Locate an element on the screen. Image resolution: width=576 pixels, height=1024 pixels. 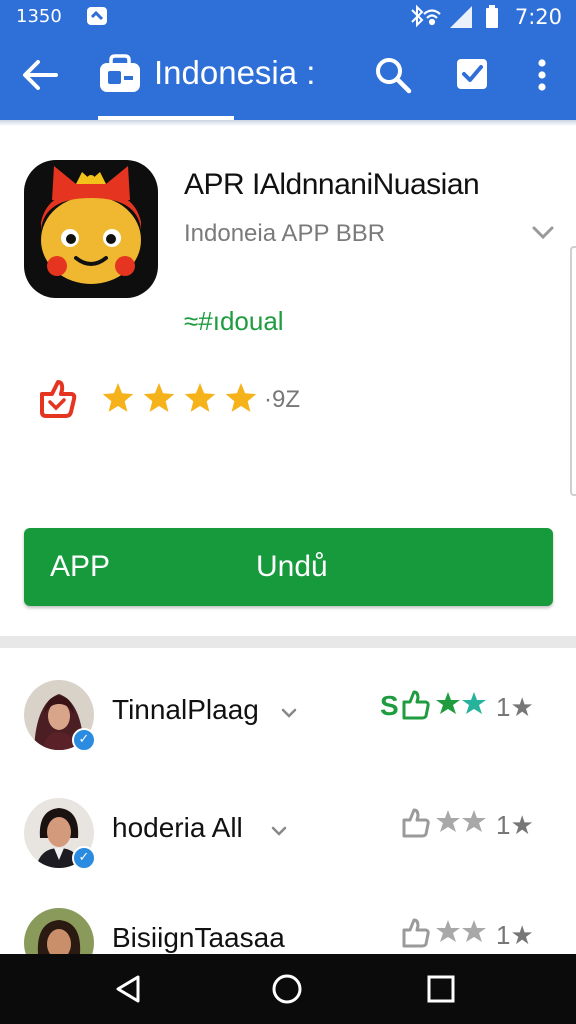
review-item: ✓ hoderia All 1★ is located at coordinates (288, 848).